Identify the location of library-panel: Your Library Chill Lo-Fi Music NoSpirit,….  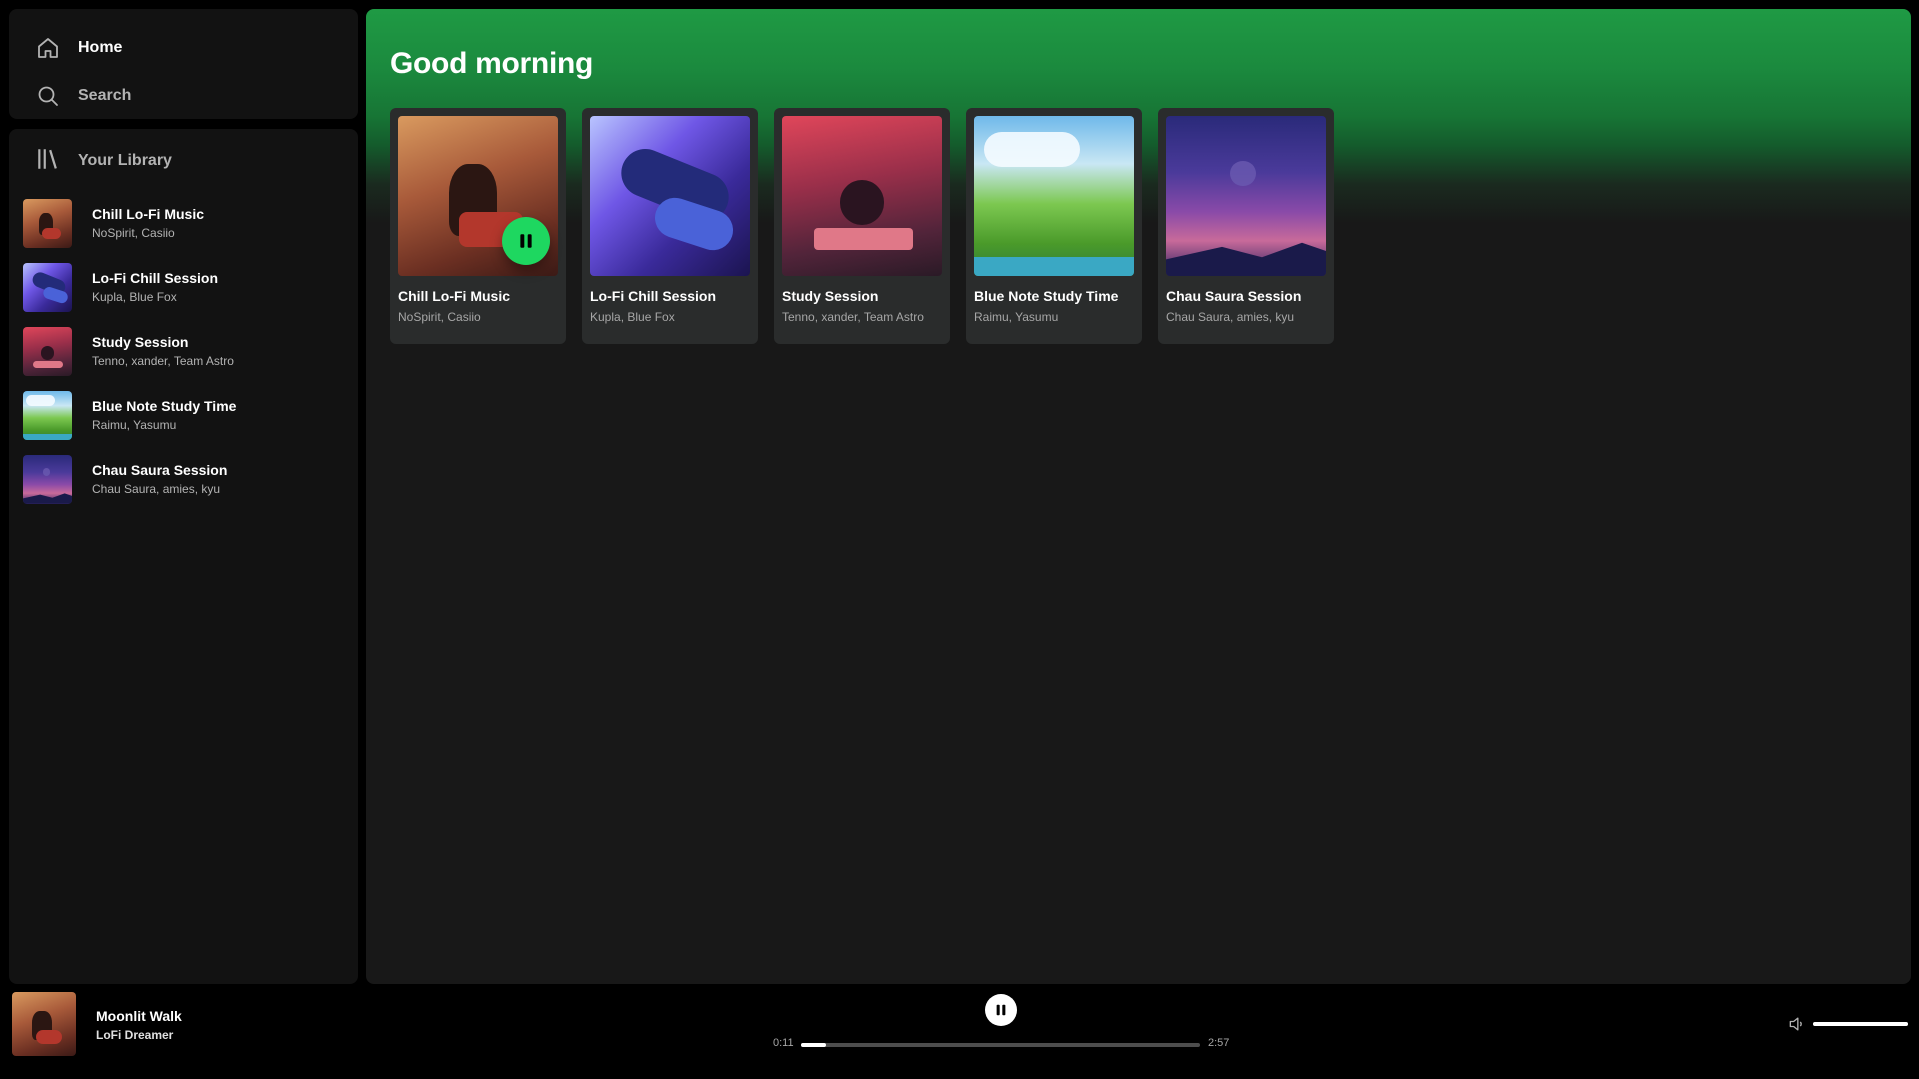
(183, 556).